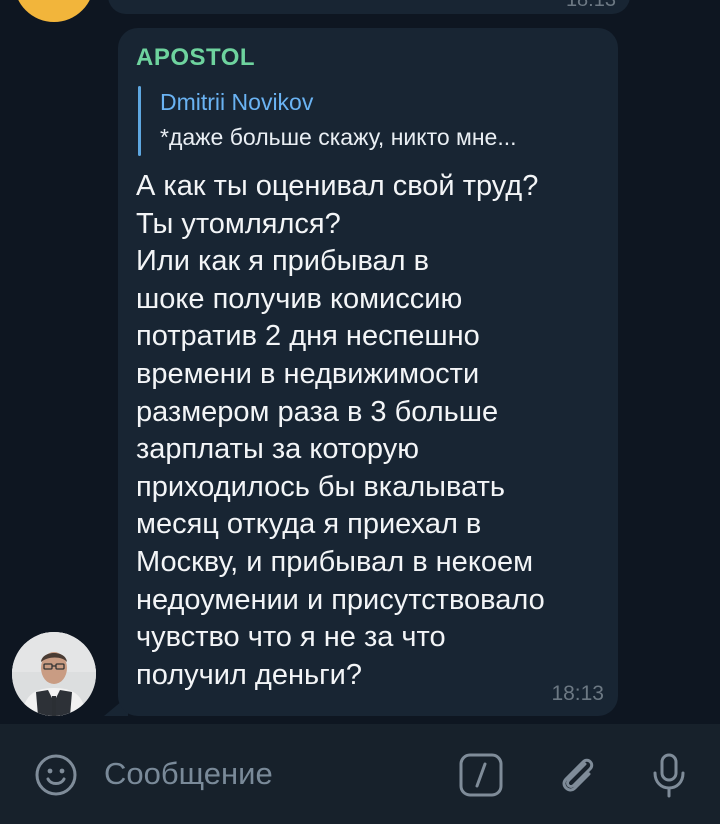  What do you see at coordinates (195, 58) in the screenshot?
I see `sender-name: APOSTOL` at bounding box center [195, 58].